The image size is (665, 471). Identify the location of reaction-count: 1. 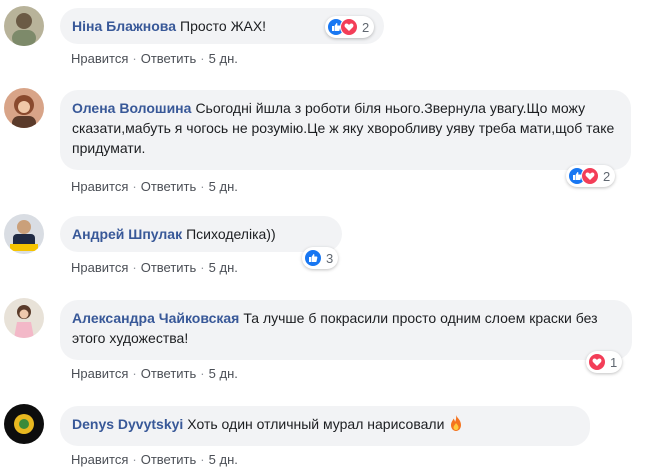
(614, 362).